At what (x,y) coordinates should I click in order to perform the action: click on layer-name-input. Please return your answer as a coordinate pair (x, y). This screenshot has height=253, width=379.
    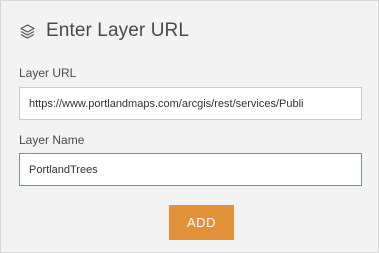
    Looking at the image, I should click on (190, 169).